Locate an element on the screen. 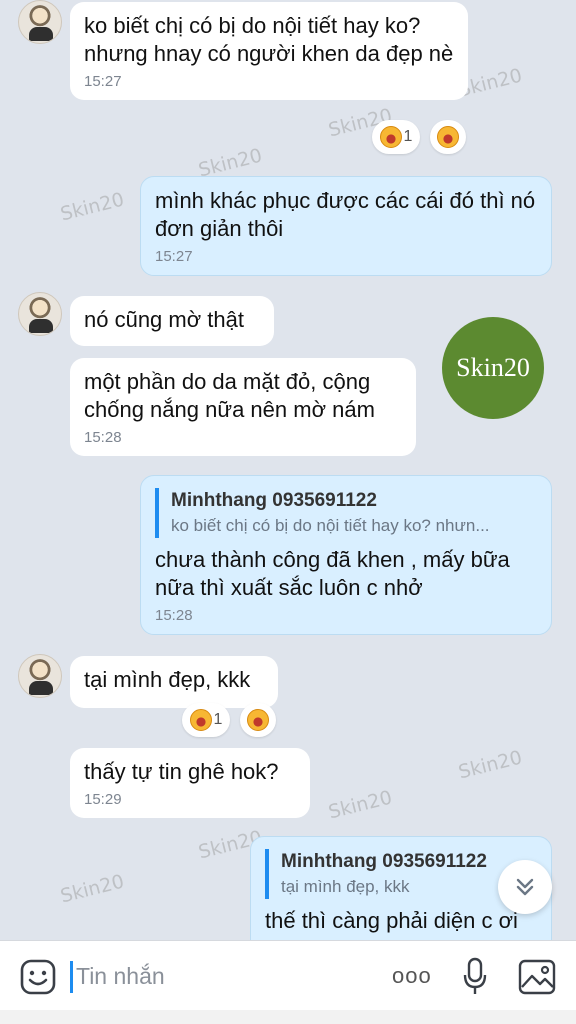 This screenshot has height=1024, width=576. logo-text: Skin20 is located at coordinates (493, 367).